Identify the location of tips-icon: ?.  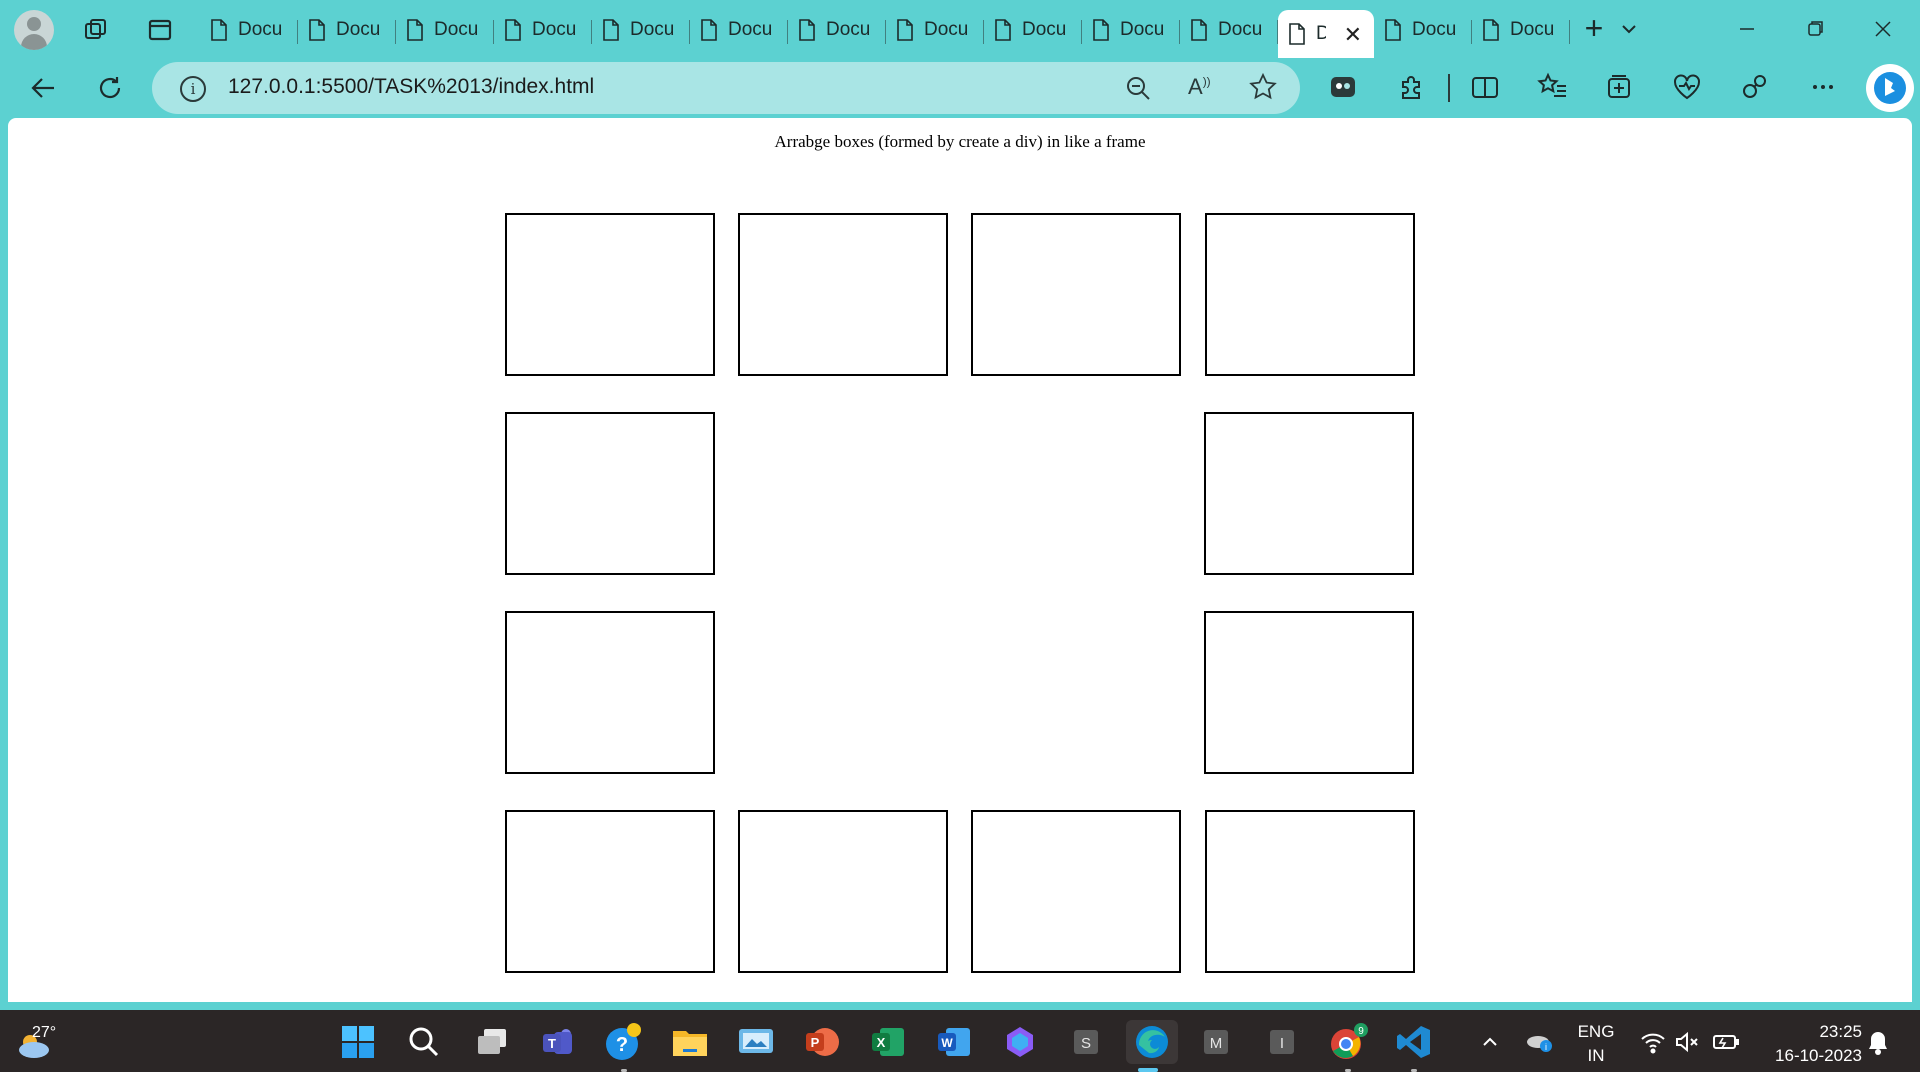
(624, 1046).